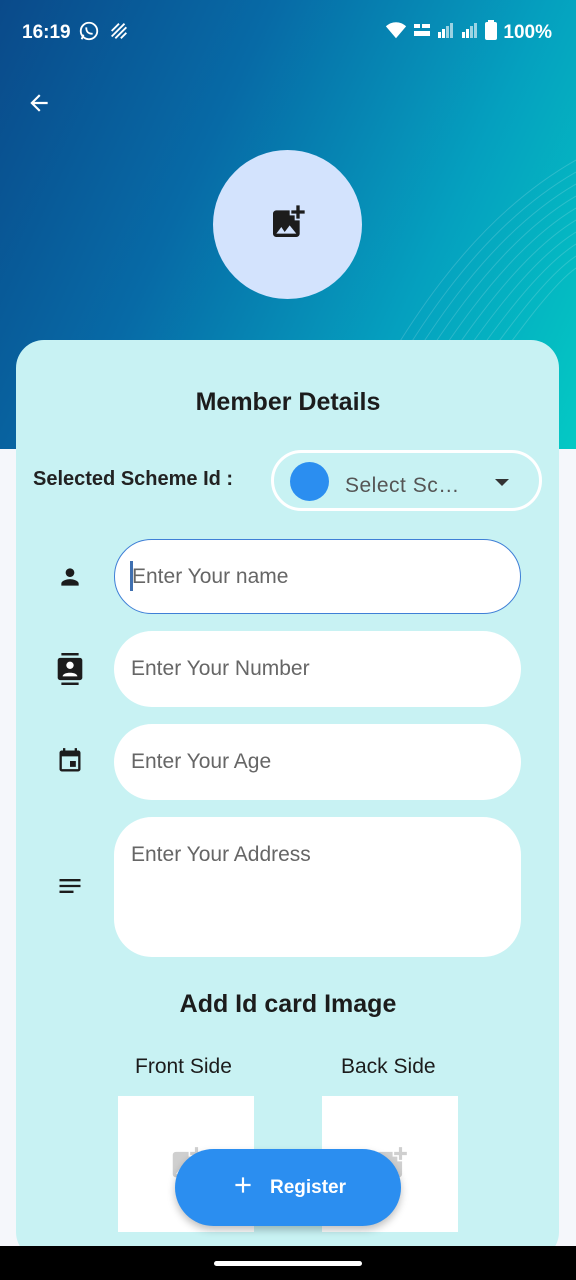 Image resolution: width=576 pixels, height=1280 pixels. What do you see at coordinates (288, 33) in the screenshot?
I see `status-bar: 16:19 100%` at bounding box center [288, 33].